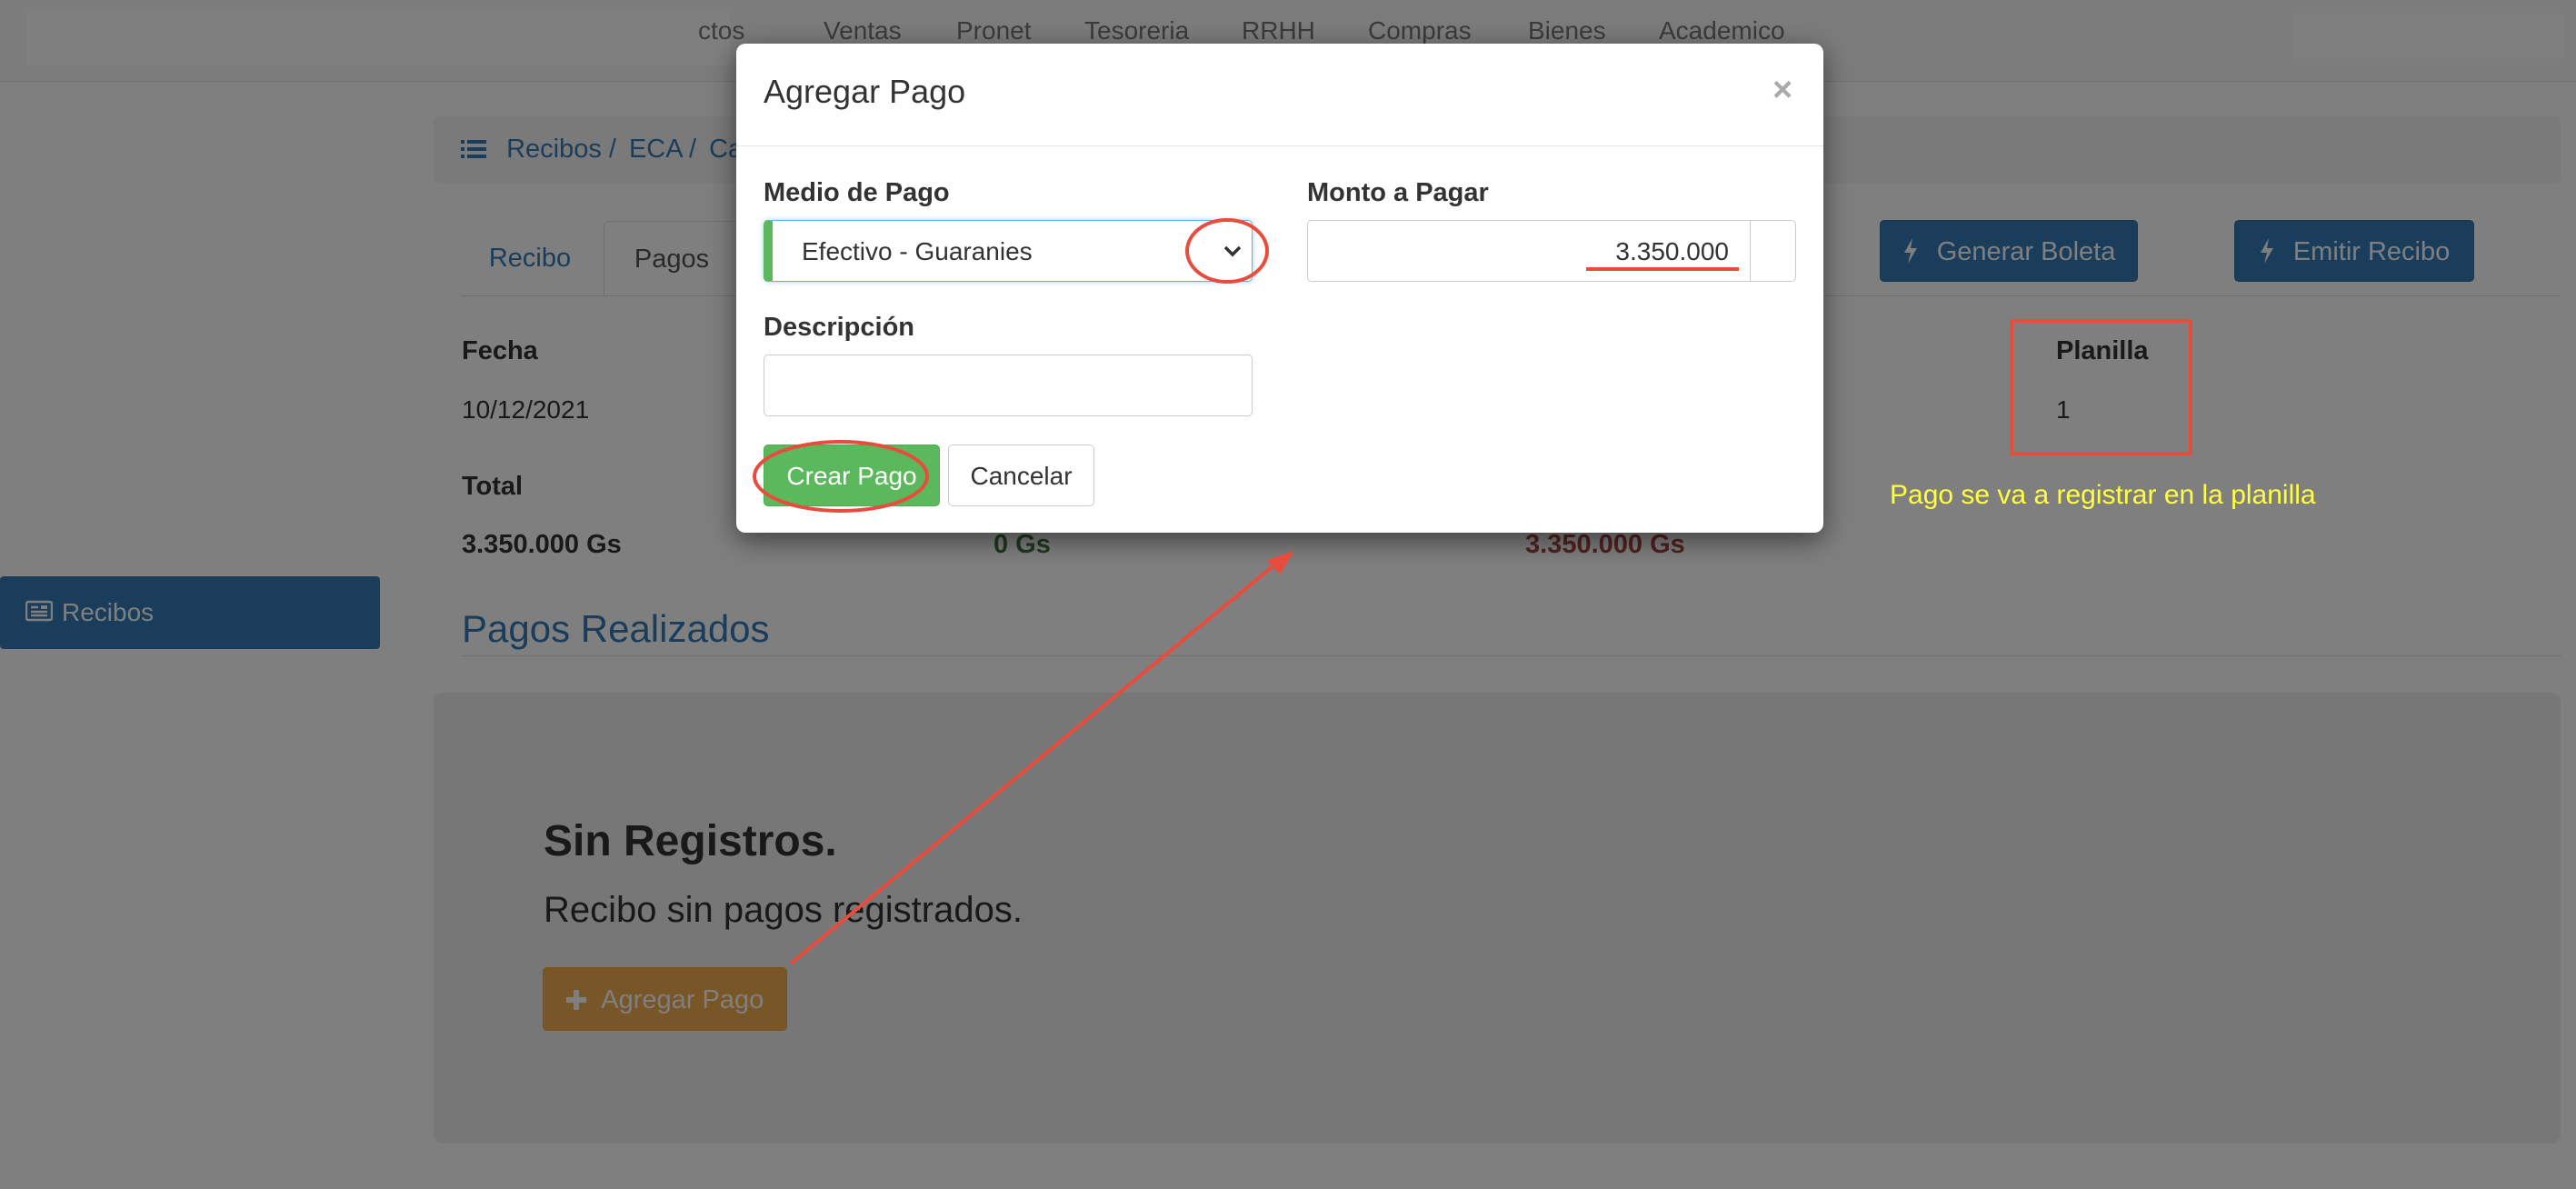 This screenshot has width=2576, height=1189. I want to click on annotation-note: Pago se va a registrar en la planilla, so click(2103, 495).